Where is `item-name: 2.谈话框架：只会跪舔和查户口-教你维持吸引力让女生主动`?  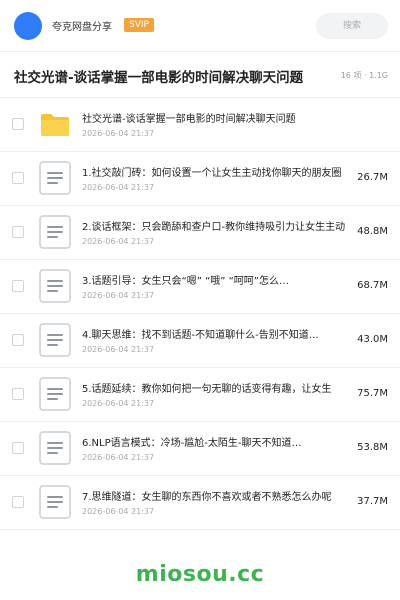 item-name: 2.谈话框架：只会跪舔和查户口-教你维持吸引力让女生主动 is located at coordinates (218, 225).